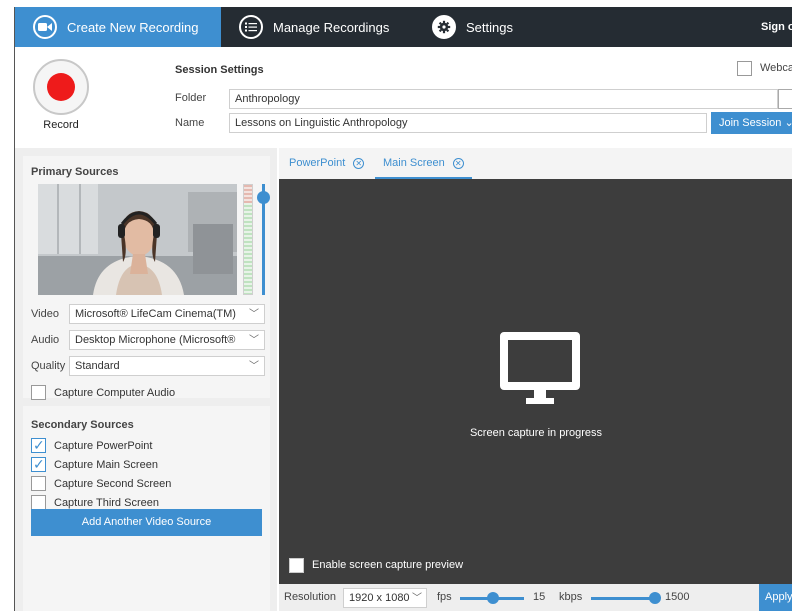 This screenshot has width=792, height=611. I want to click on tab-label: Settings, so click(489, 27).